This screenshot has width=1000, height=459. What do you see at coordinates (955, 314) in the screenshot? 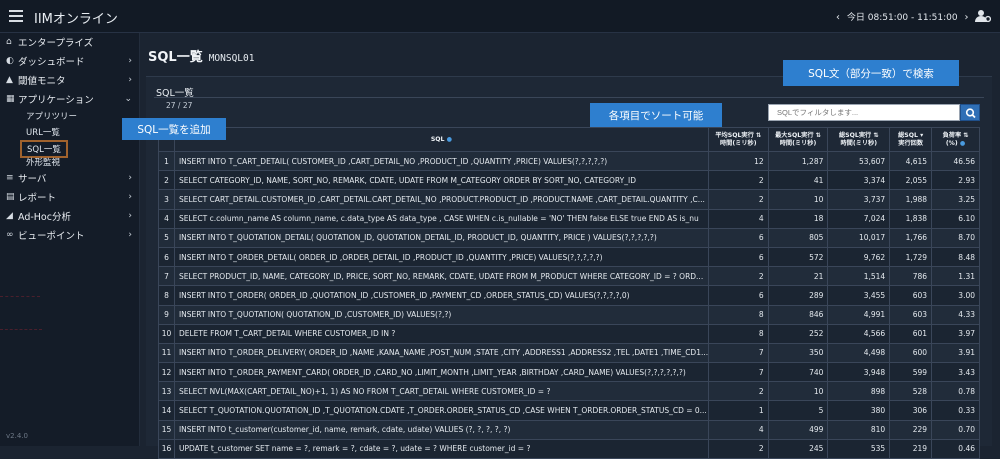
I see `cell-load-rate: 4.33` at bounding box center [955, 314].